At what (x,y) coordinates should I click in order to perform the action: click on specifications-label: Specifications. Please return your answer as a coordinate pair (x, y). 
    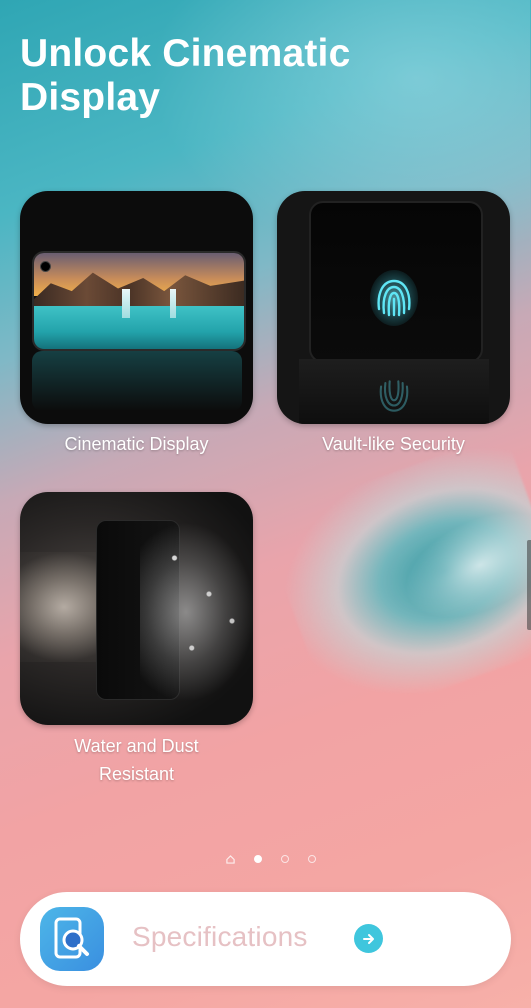
    Looking at the image, I should click on (220, 936).